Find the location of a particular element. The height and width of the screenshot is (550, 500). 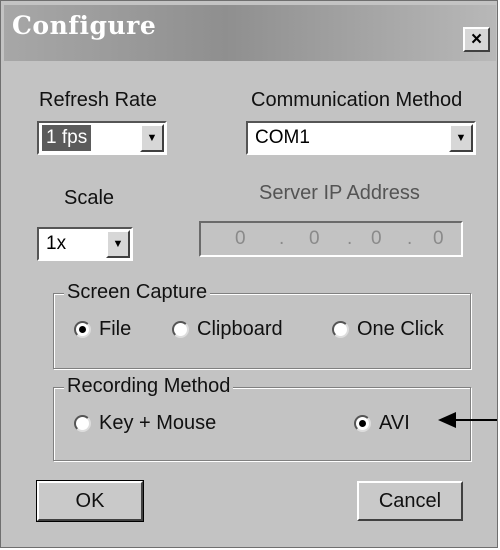

arrow-left-icon is located at coordinates (467, 420).